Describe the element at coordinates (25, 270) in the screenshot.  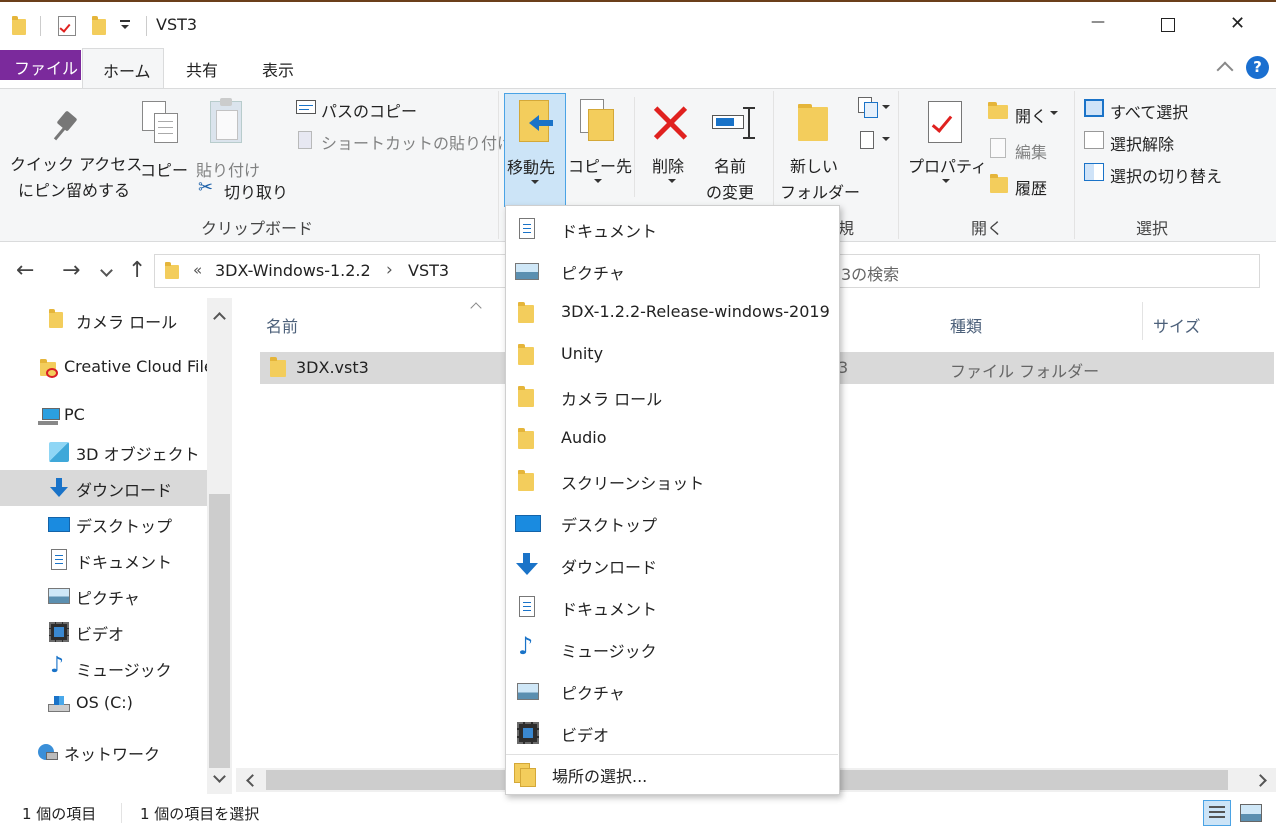
I see `back-arrow-icon: ←` at that location.